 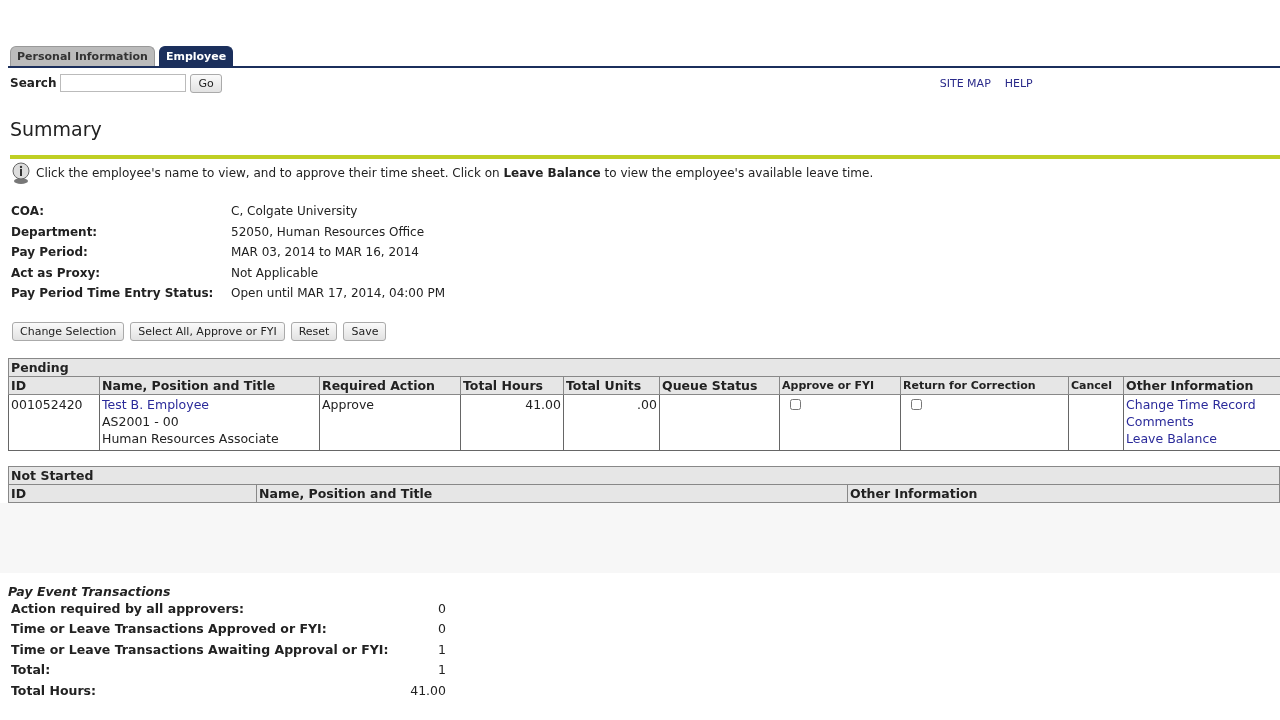 What do you see at coordinates (90, 591) in the screenshot?
I see `section-title: Pay Event Transactions` at bounding box center [90, 591].